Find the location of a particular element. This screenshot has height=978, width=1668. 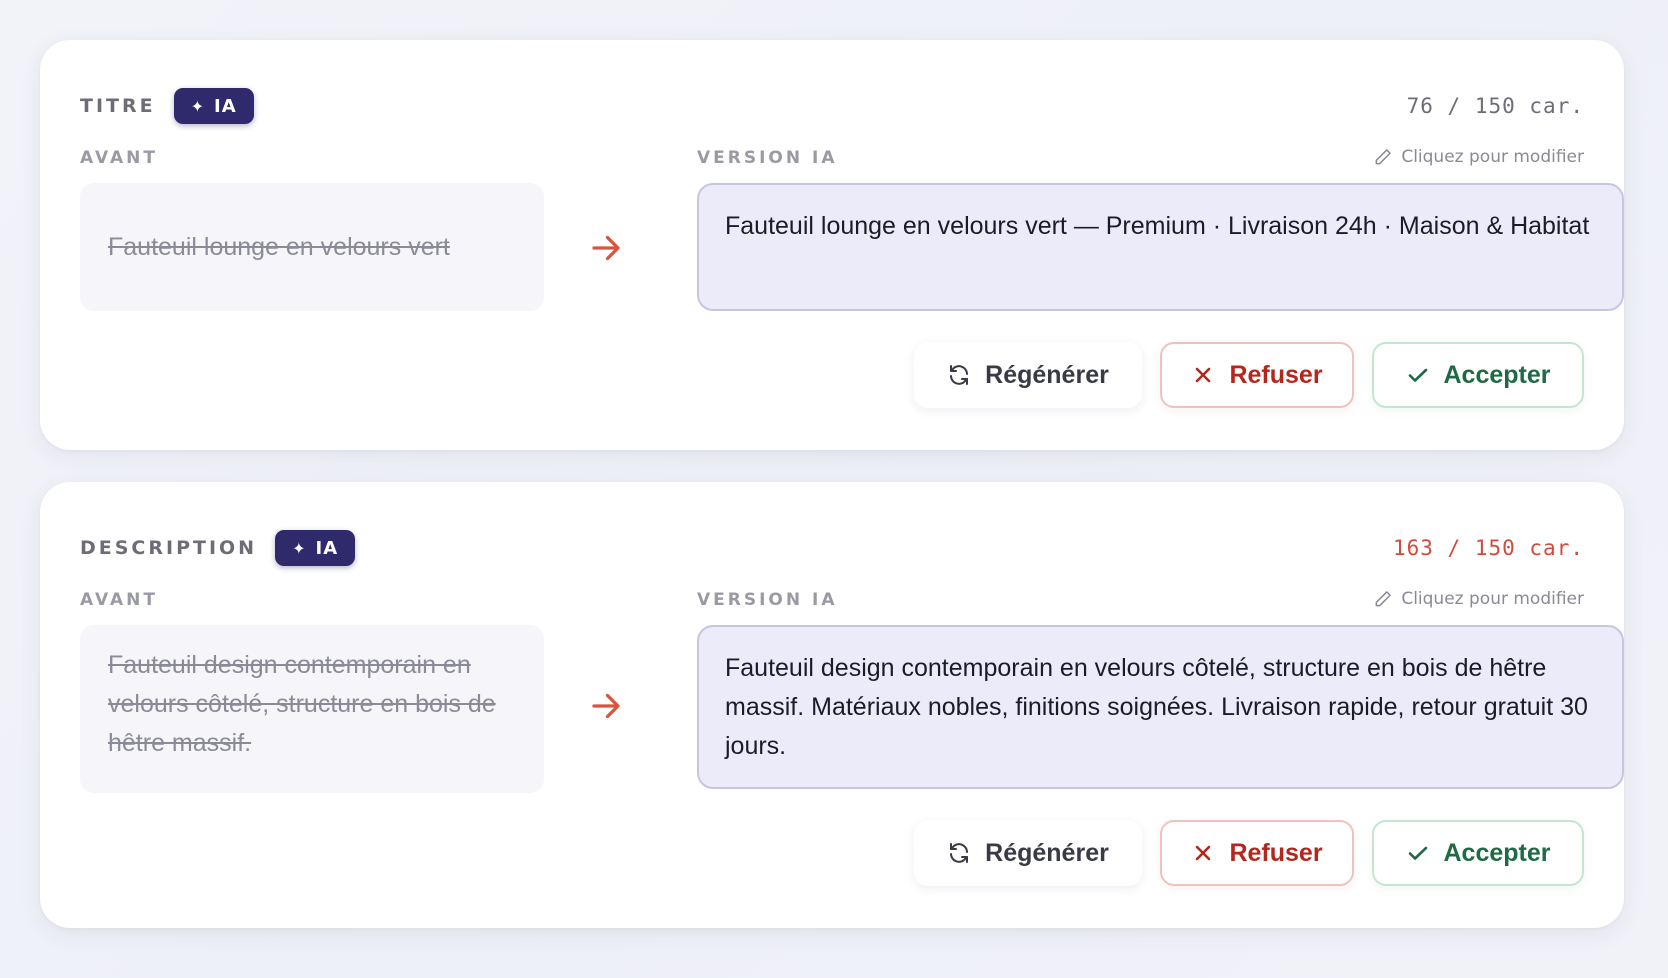

before-text-box: Fauteuil lounge en velours vert is located at coordinates (312, 247).